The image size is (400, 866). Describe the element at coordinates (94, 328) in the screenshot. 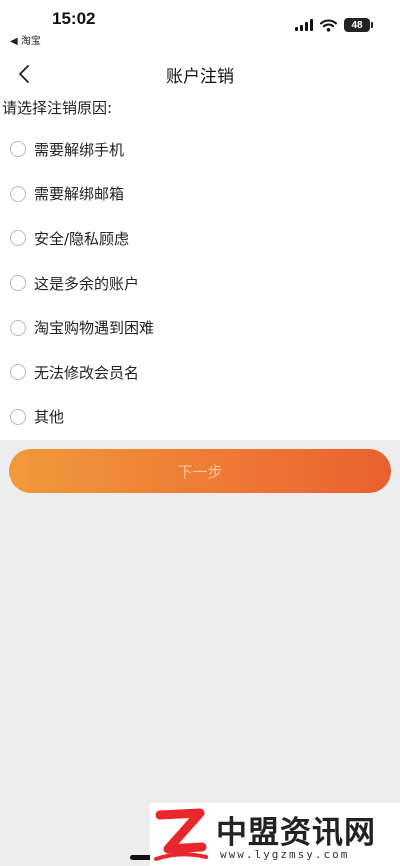

I see `option-label: 淘宝购物遇到困难` at that location.